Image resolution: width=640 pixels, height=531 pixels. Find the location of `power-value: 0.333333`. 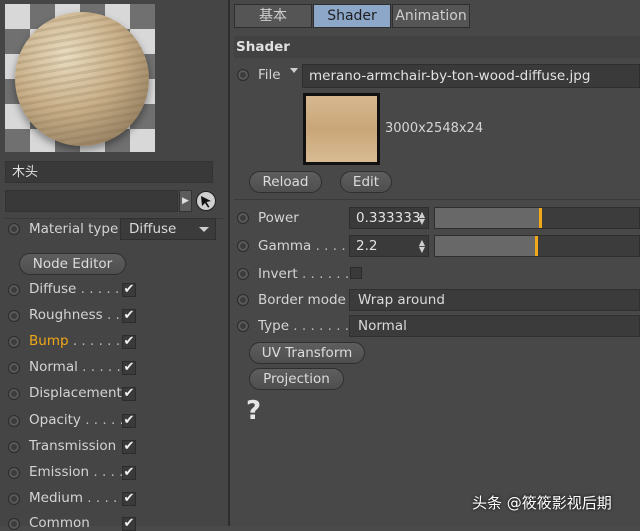

power-value: 0.333333 is located at coordinates (388, 218).